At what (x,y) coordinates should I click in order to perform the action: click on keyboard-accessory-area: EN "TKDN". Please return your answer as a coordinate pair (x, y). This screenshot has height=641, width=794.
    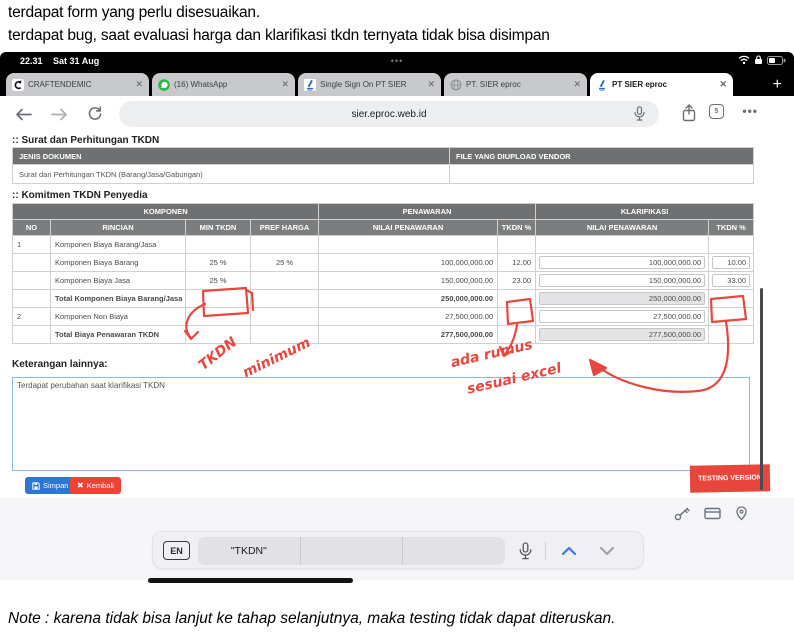
    Looking at the image, I should click on (397, 540).